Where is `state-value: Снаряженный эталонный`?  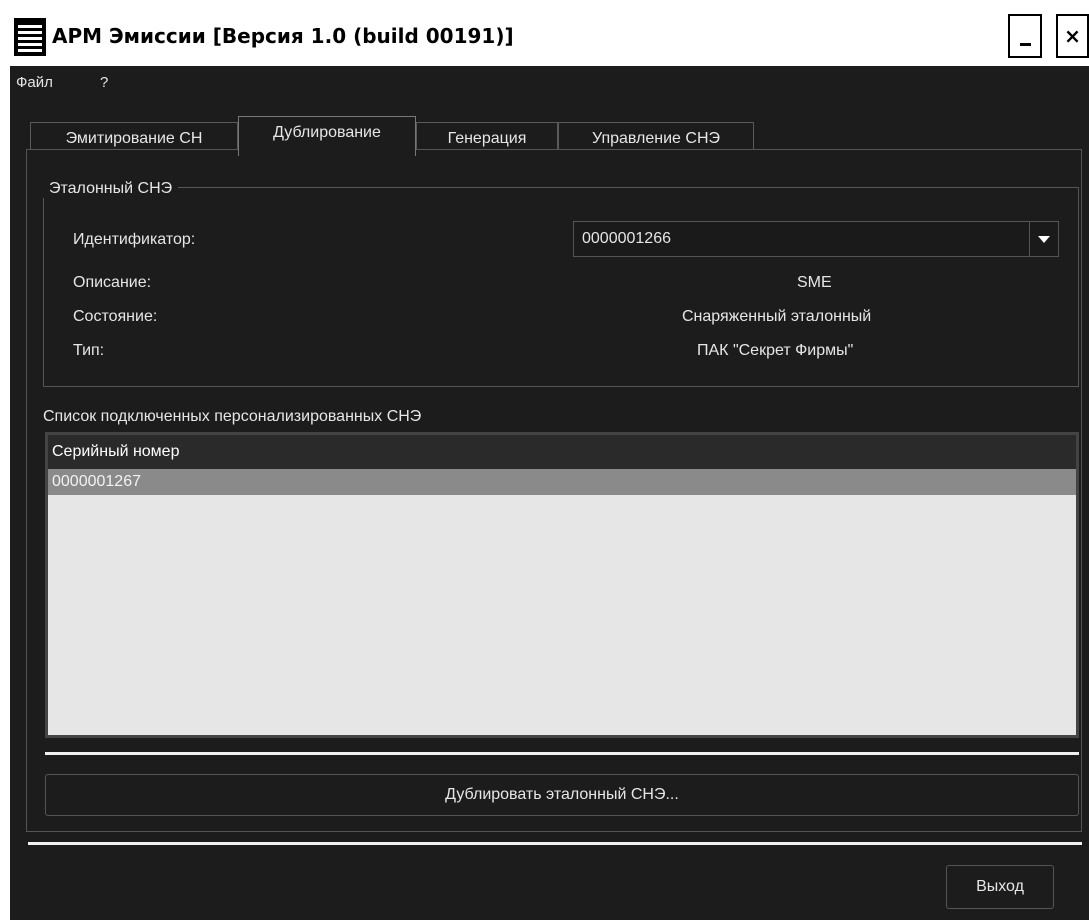 state-value: Снаряженный эталонный is located at coordinates (777, 316).